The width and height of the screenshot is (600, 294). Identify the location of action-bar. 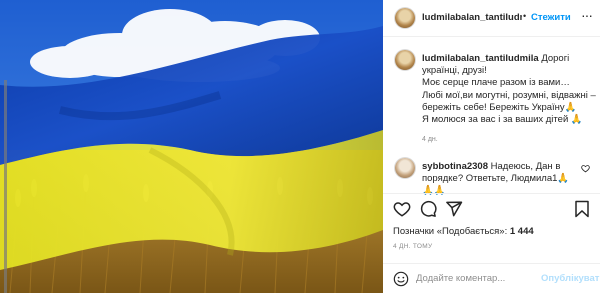
(491, 210).